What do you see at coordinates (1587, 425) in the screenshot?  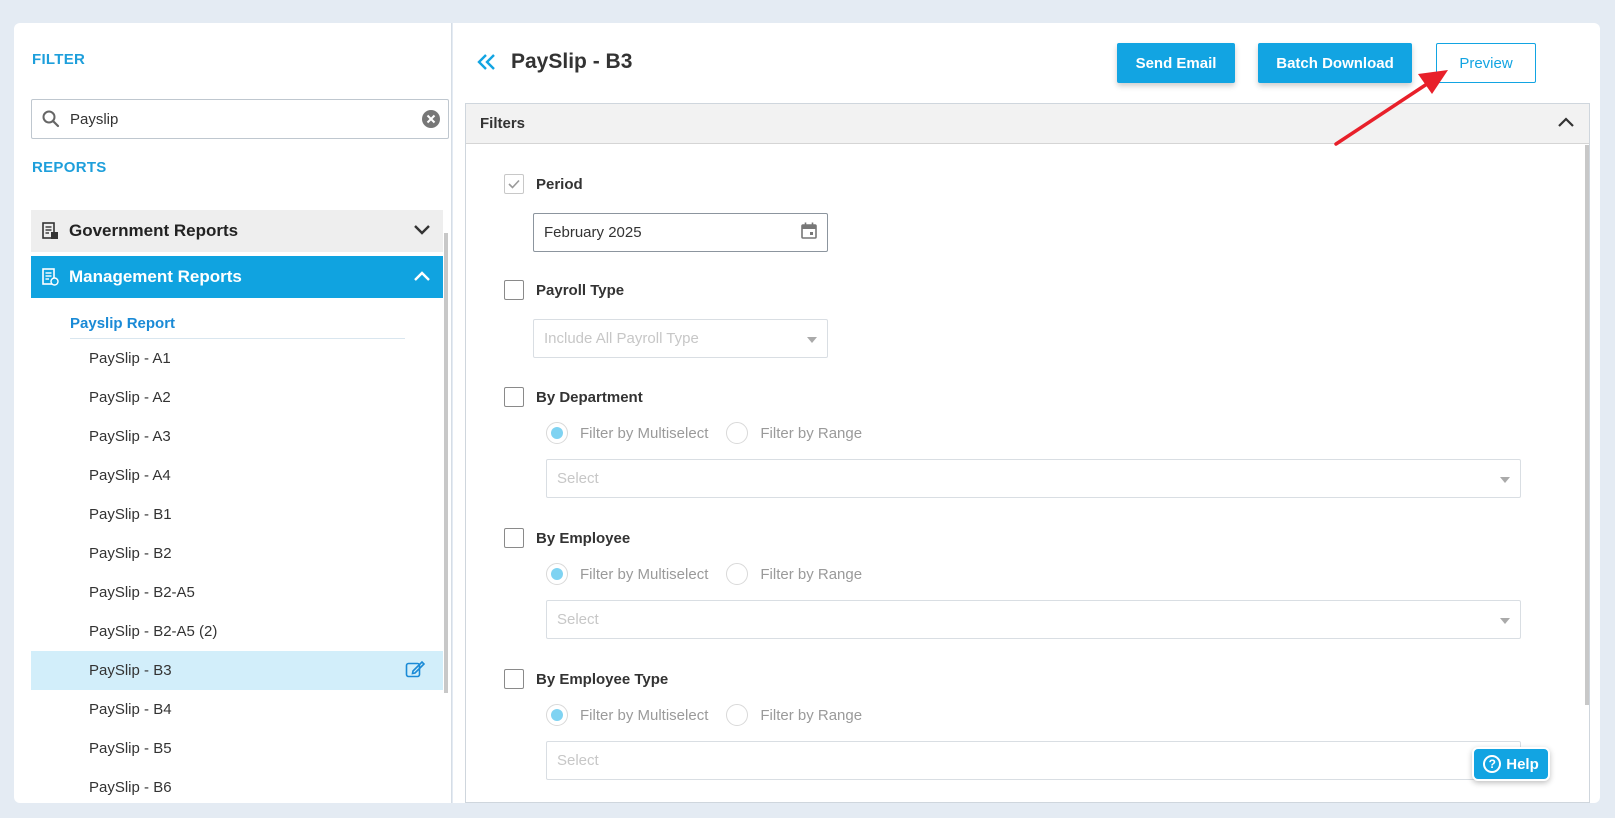 I see `filters-scrollbar` at bounding box center [1587, 425].